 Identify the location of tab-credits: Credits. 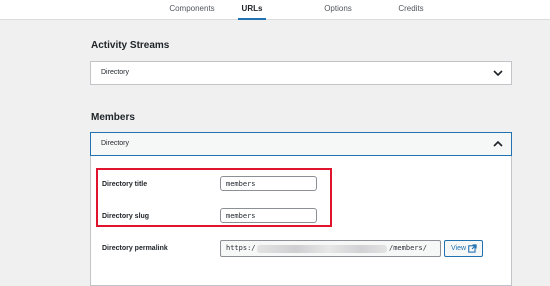
(411, 9).